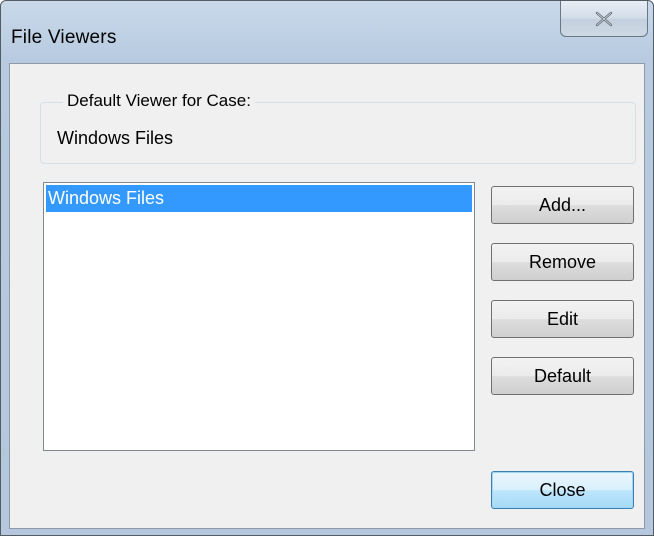 The height and width of the screenshot is (536, 654). I want to click on close-button: Close, so click(562, 490).